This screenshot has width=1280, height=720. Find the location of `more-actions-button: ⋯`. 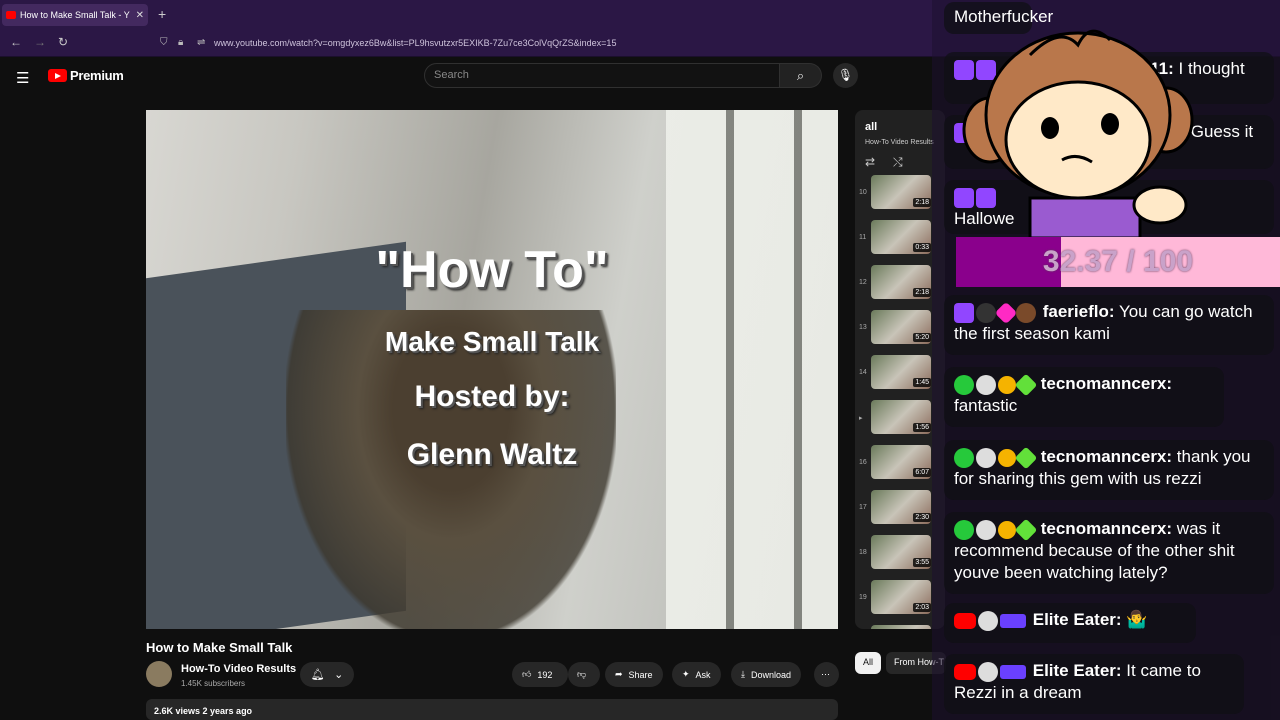

more-actions-button: ⋯ is located at coordinates (826, 674).